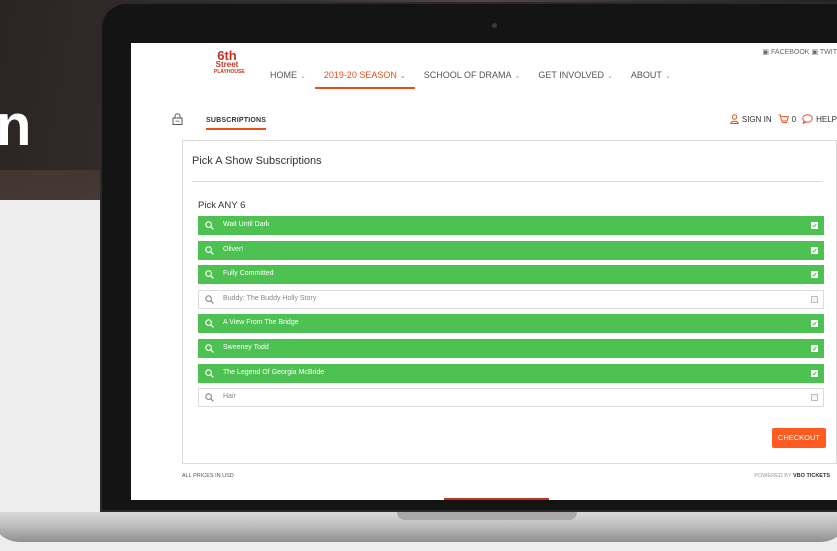 Image resolution: width=837 pixels, height=551 pixels. I want to click on twitter-link: TWIT, so click(828, 52).